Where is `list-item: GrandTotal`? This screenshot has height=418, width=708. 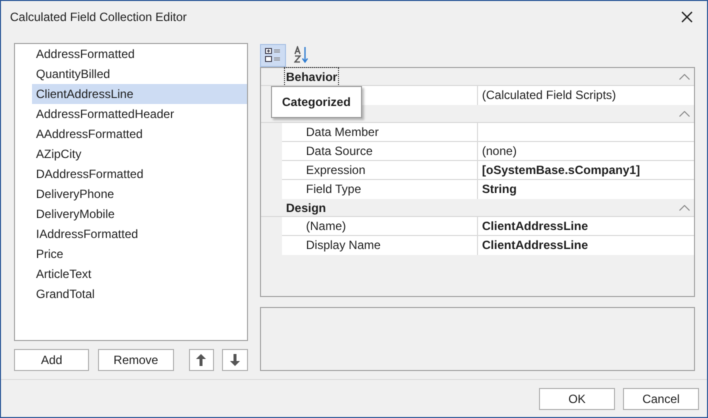
list-item: GrandTotal is located at coordinates (139, 294).